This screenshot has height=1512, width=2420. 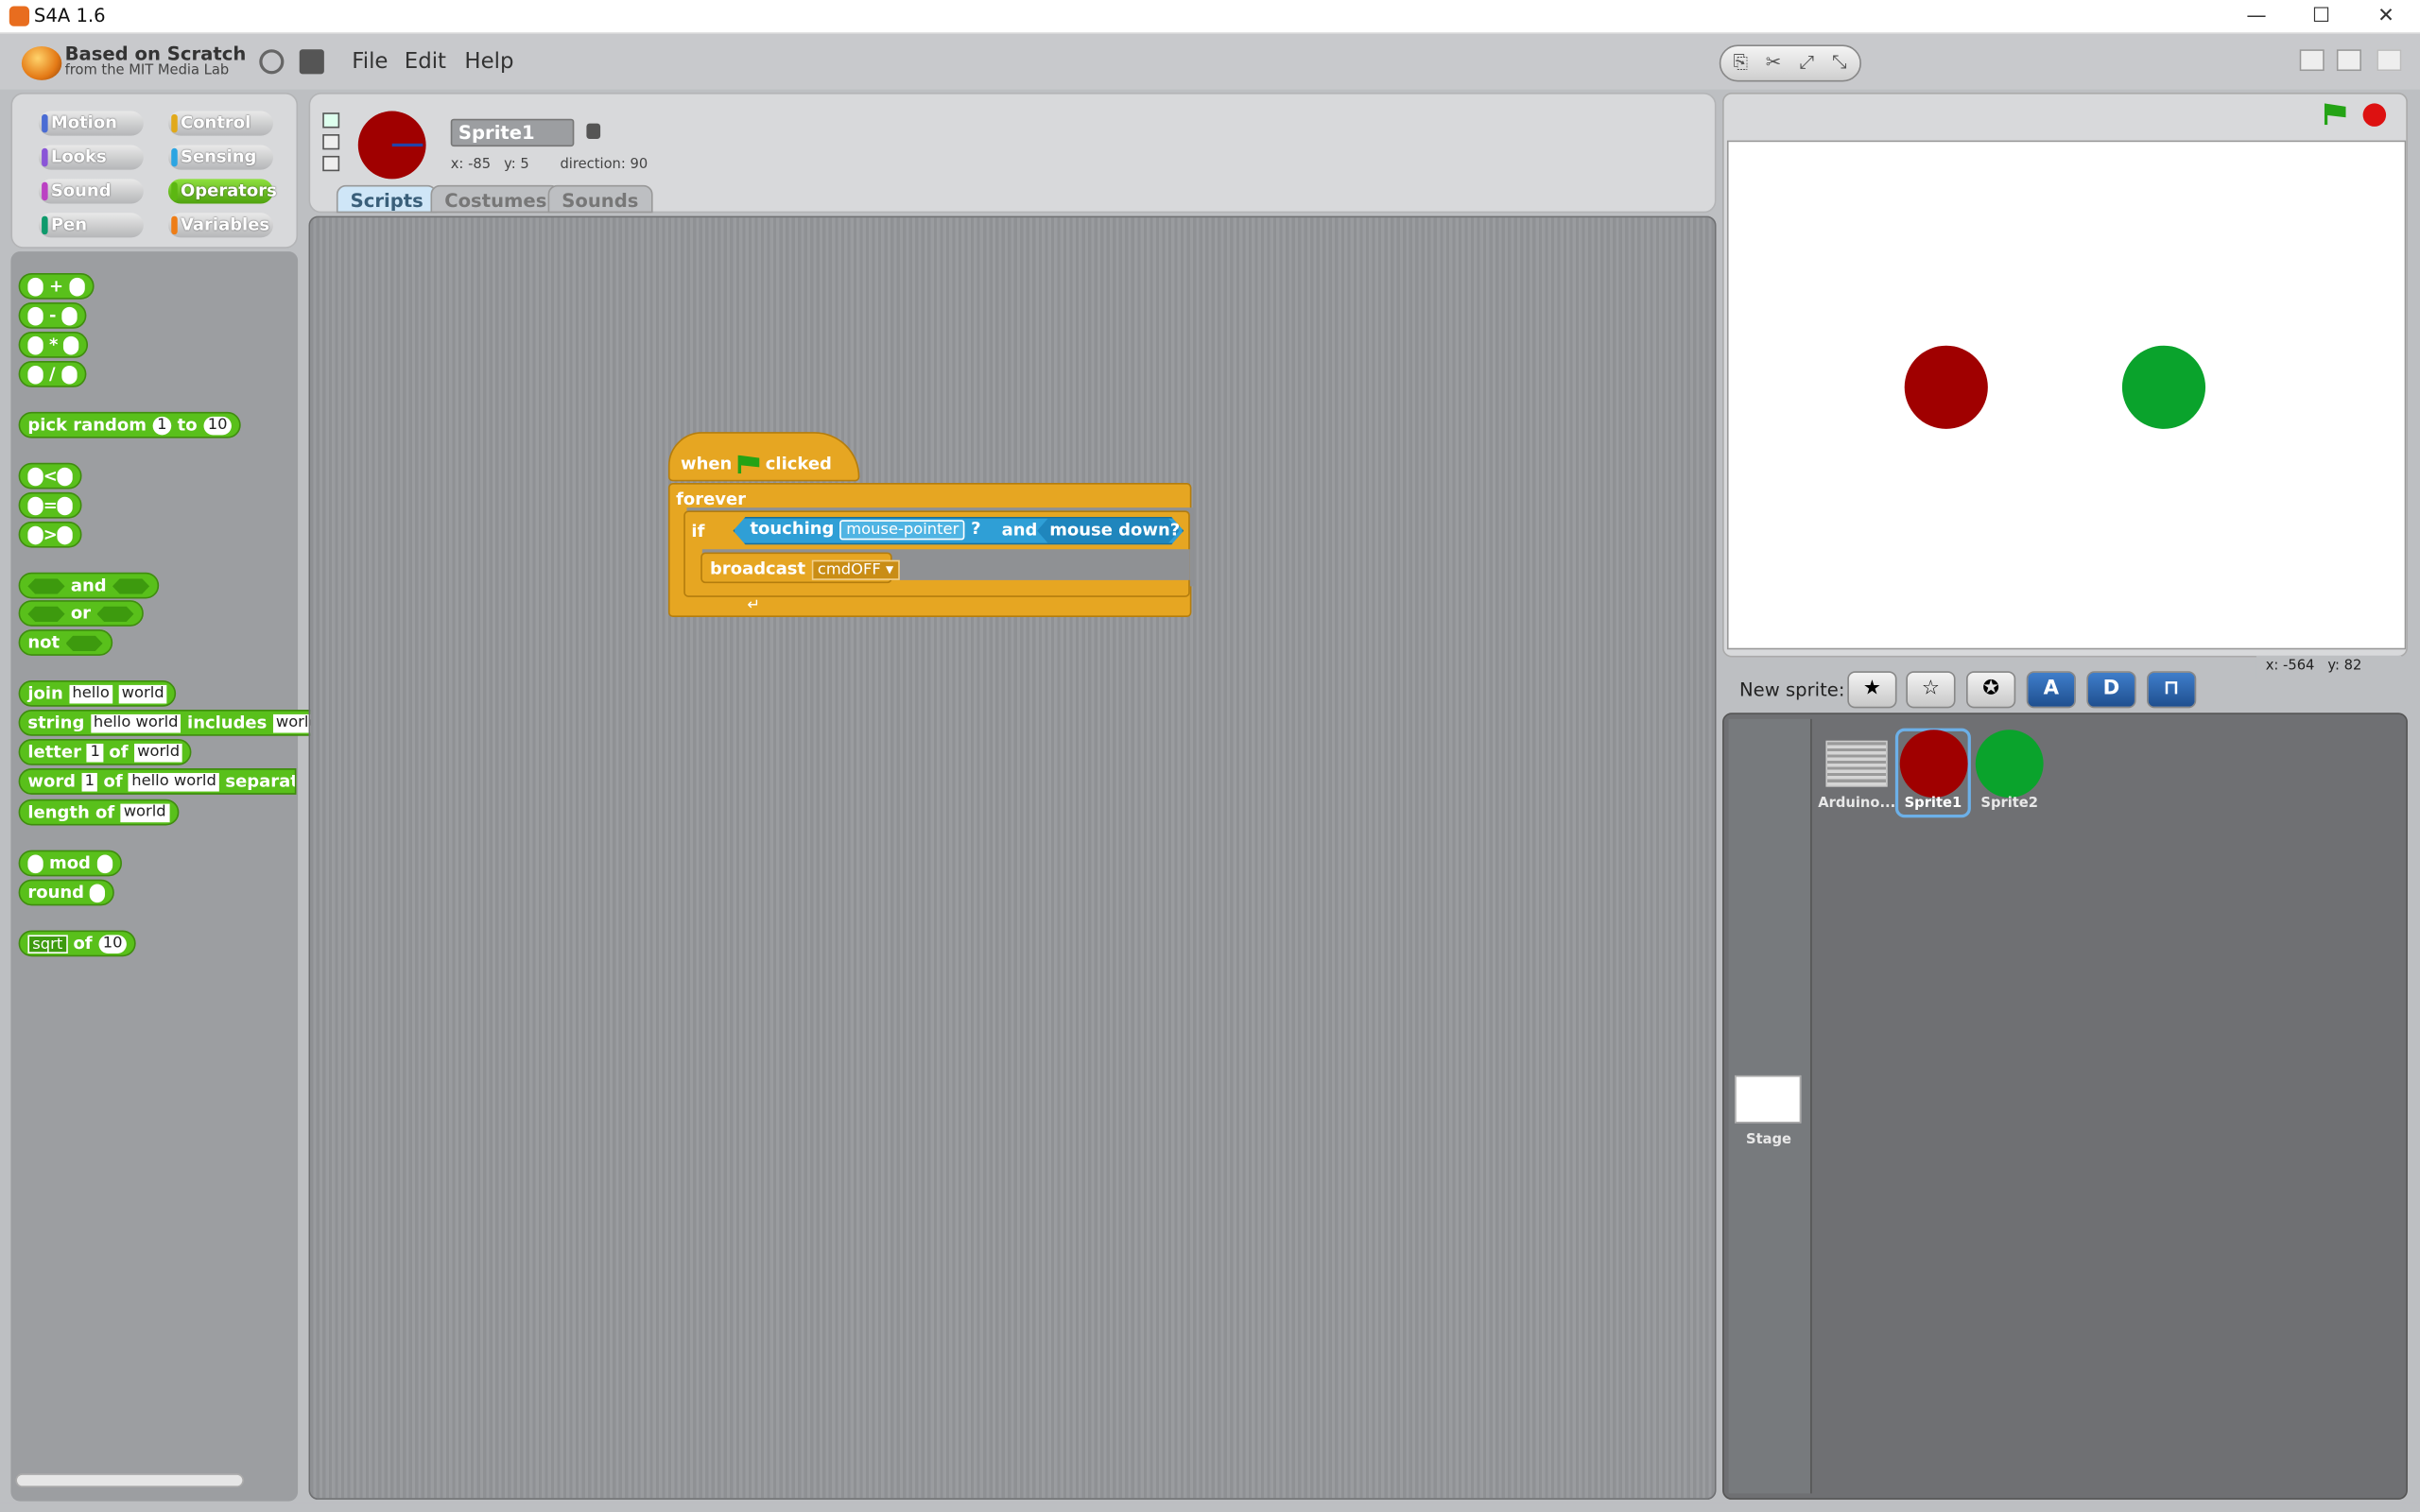 What do you see at coordinates (1839, 62) in the screenshot?
I see `shrink-tool-icon: ⤡` at bounding box center [1839, 62].